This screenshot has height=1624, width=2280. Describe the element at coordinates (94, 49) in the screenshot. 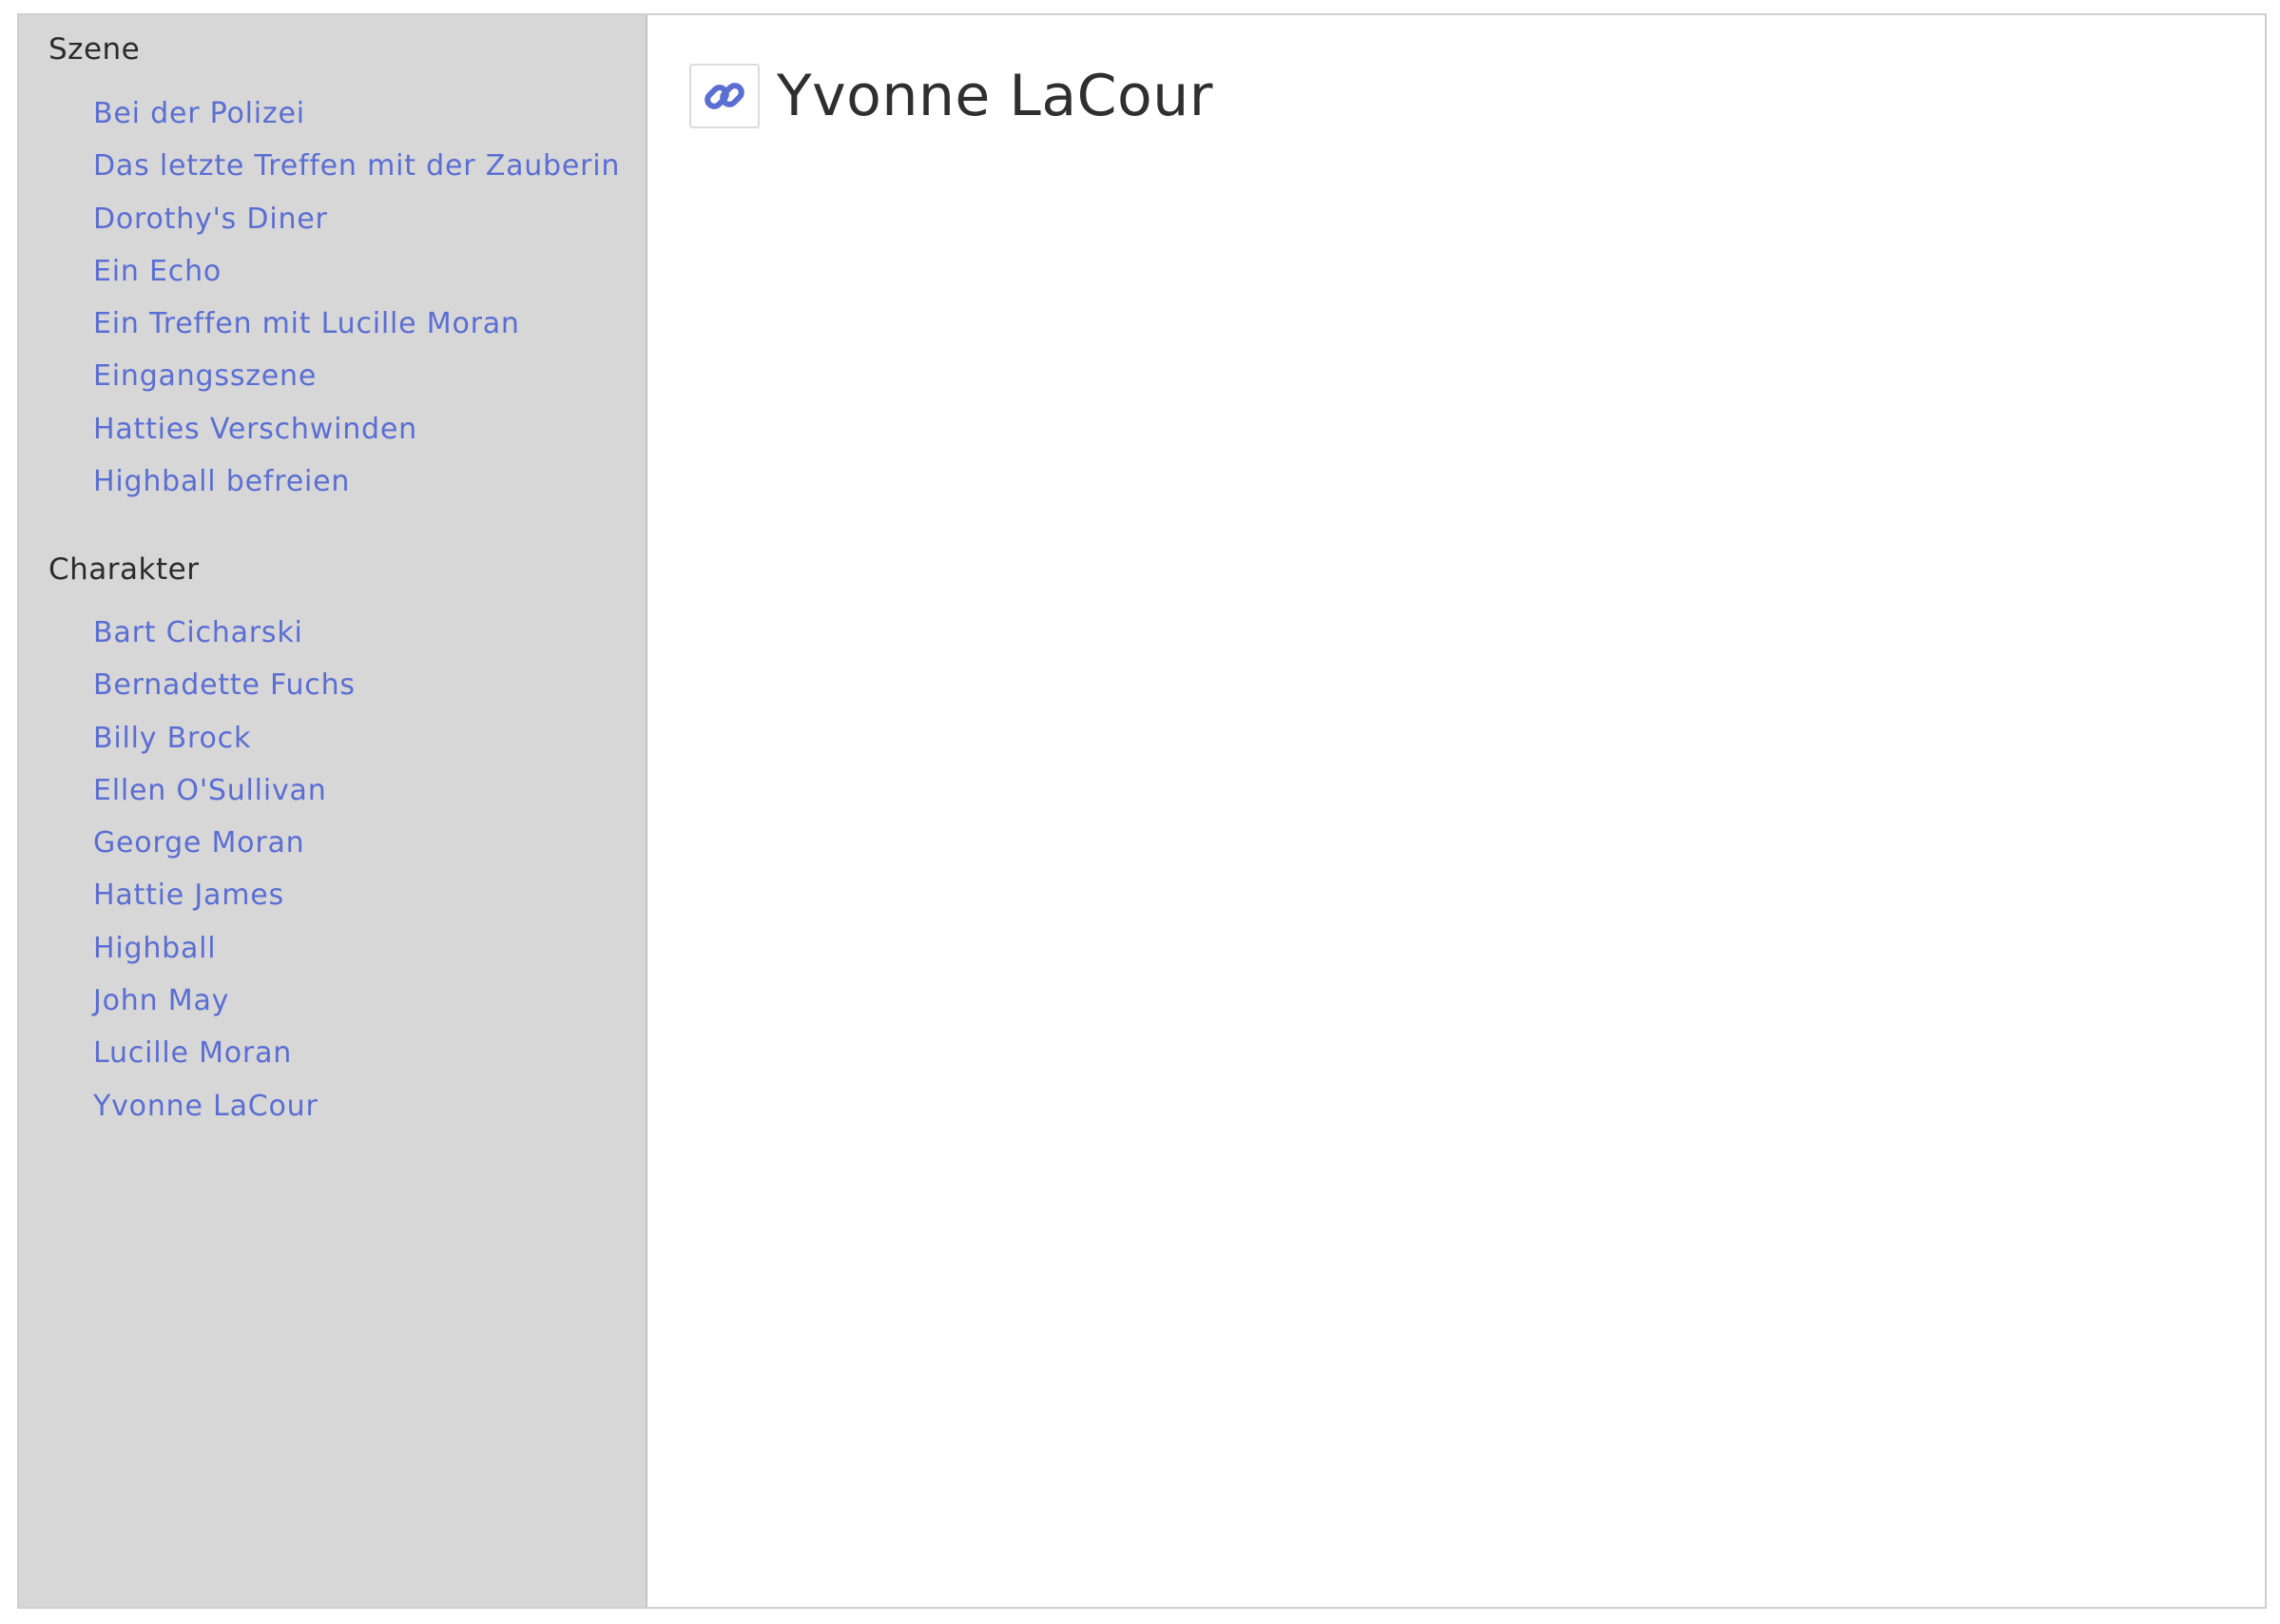

I see `sidebar-section-title-scenes: Szene` at that location.